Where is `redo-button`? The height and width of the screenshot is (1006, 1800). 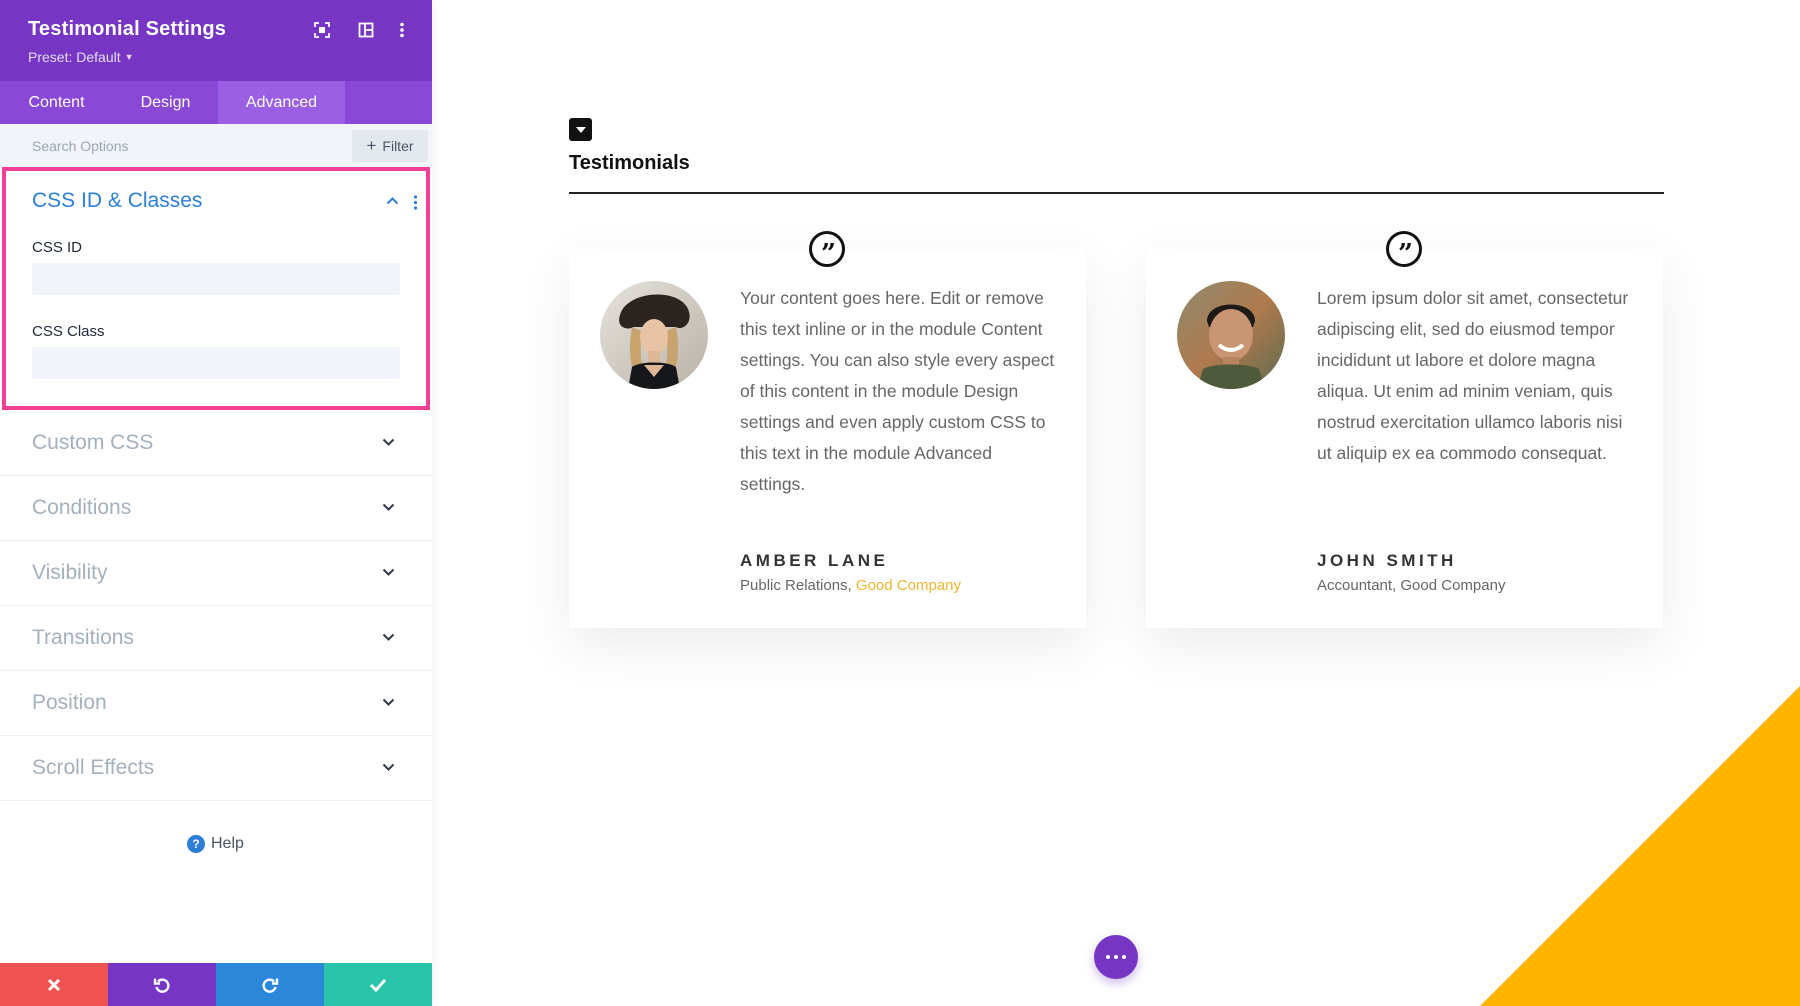 redo-button is located at coordinates (270, 984).